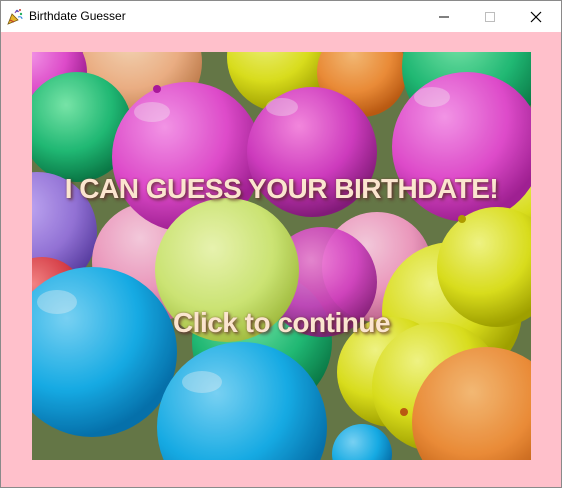 The height and width of the screenshot is (488, 562). What do you see at coordinates (77, 16) in the screenshot?
I see `window-title: Birthdate Guesser` at bounding box center [77, 16].